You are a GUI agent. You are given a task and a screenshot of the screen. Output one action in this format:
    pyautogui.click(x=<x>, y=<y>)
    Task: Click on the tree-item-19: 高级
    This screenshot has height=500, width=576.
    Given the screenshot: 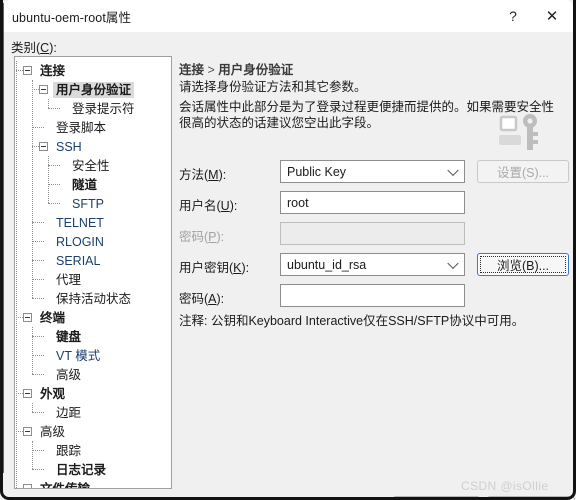 What is the action you would take?
    pyautogui.click(x=93, y=431)
    